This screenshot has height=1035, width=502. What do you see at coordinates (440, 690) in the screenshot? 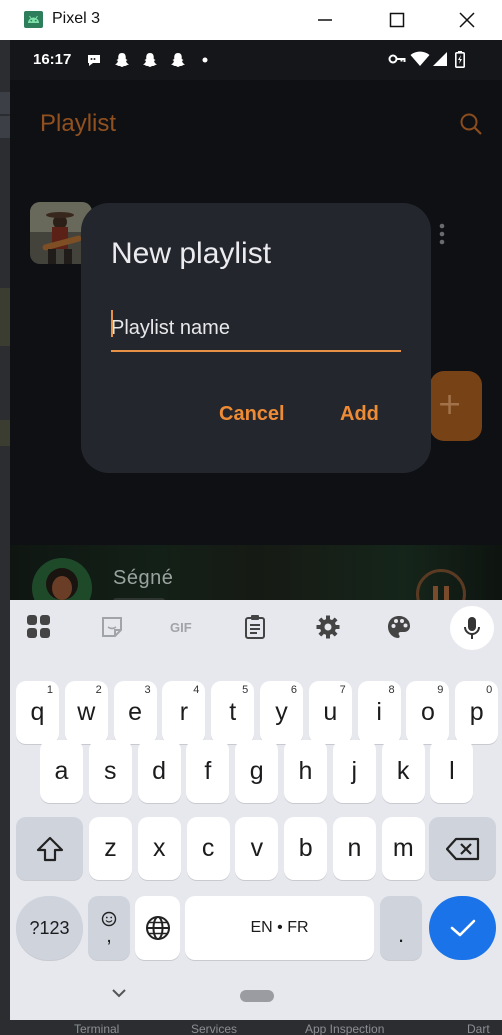
I see `key-o-hint: 9` at bounding box center [440, 690].